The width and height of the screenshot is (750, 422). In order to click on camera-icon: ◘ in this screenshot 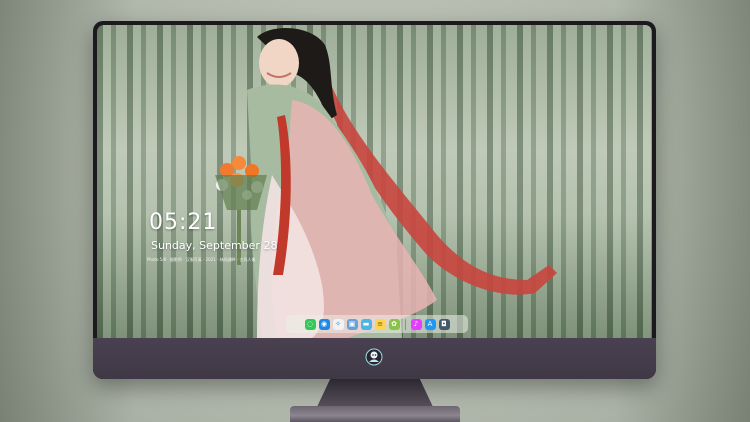, I will do `click(444, 324)`.